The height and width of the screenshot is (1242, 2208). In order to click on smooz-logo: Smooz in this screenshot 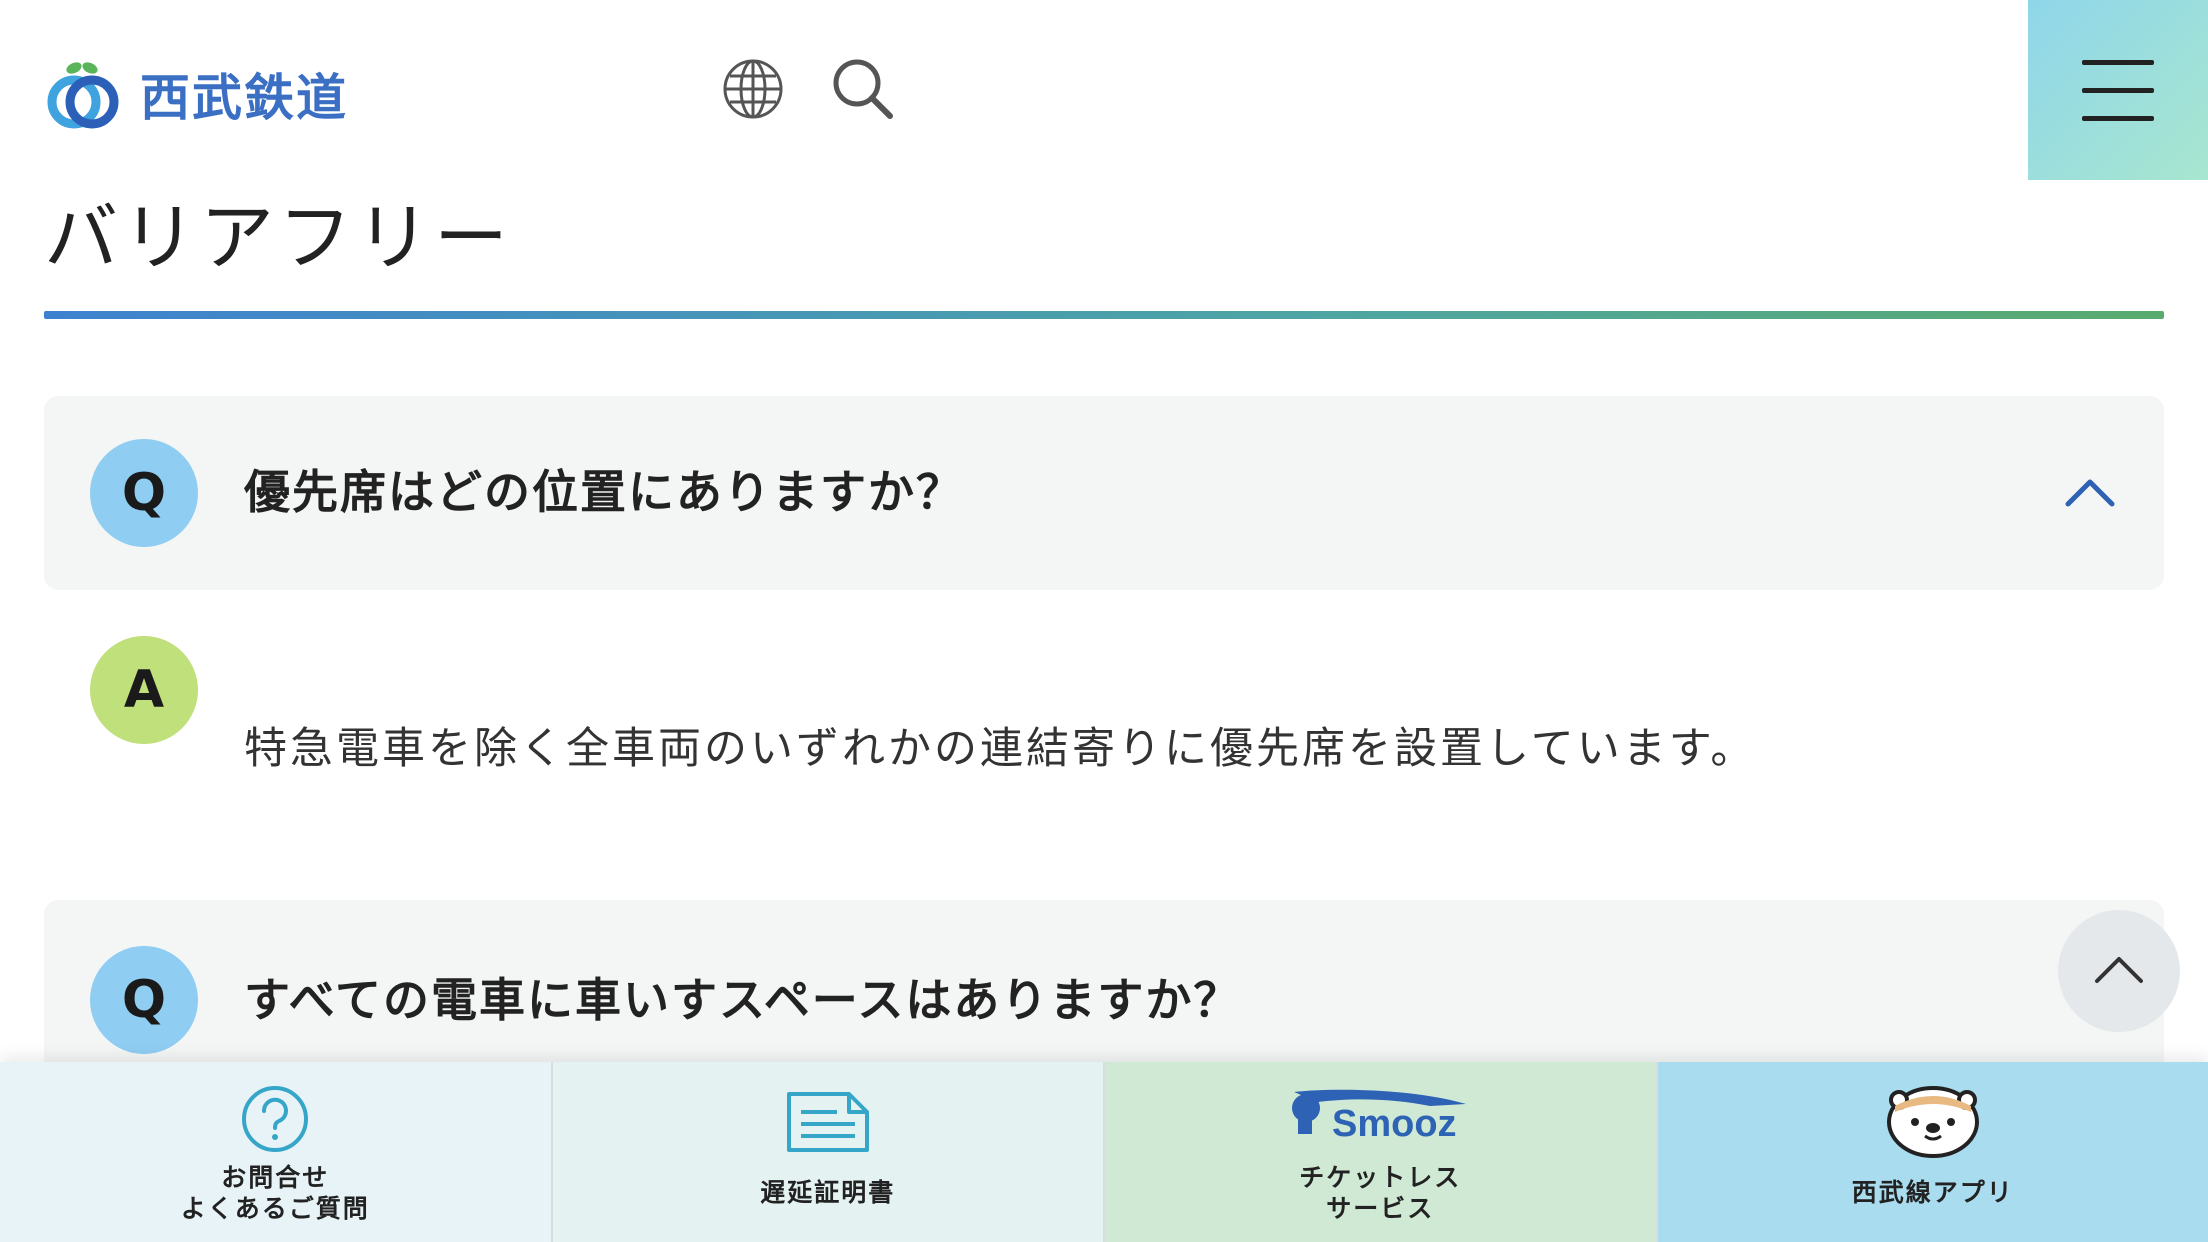, I will do `click(1379, 1115)`.